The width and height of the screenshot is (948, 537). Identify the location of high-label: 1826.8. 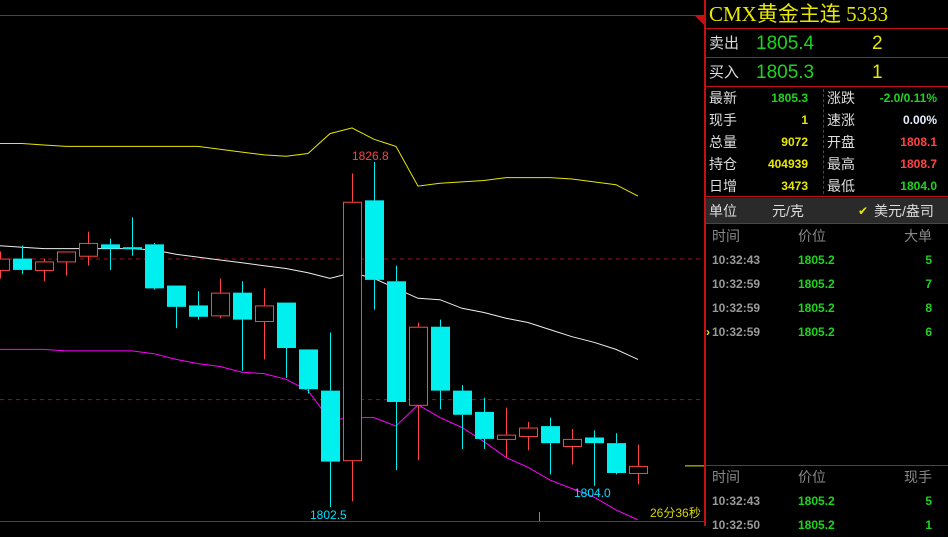
(370, 156).